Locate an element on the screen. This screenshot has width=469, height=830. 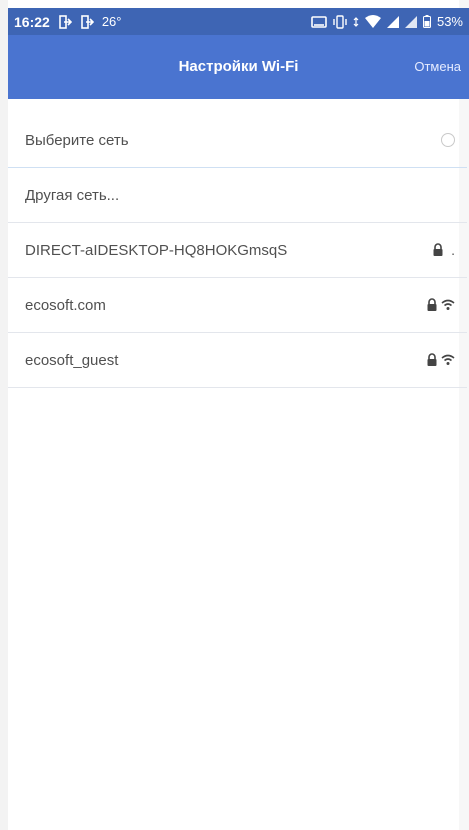
select-network-row: Выберите сеть is located at coordinates (237, 140).